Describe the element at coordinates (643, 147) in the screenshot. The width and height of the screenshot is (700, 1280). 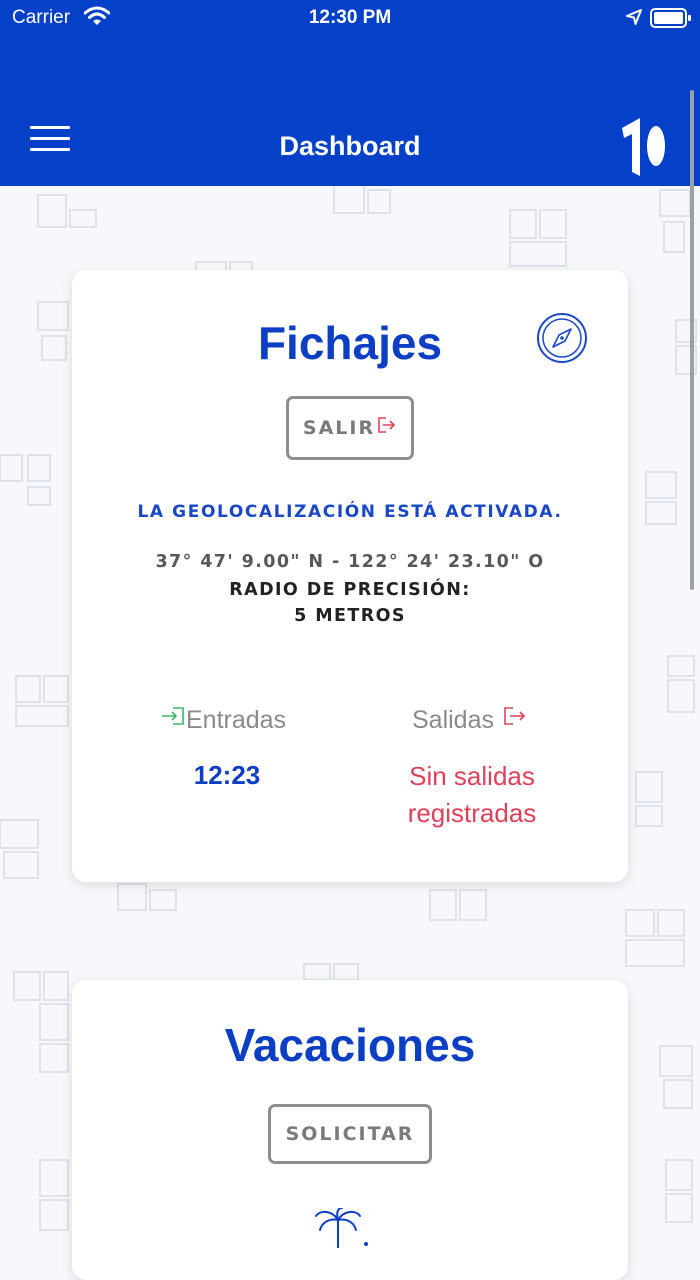
I see `app-logo` at that location.